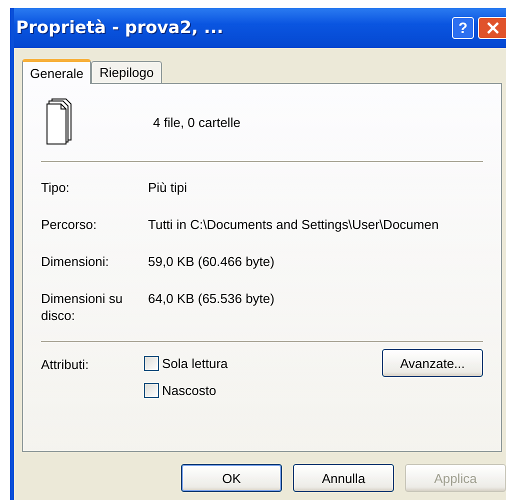  What do you see at coordinates (168, 187) in the screenshot?
I see `property-value: Più tipi` at bounding box center [168, 187].